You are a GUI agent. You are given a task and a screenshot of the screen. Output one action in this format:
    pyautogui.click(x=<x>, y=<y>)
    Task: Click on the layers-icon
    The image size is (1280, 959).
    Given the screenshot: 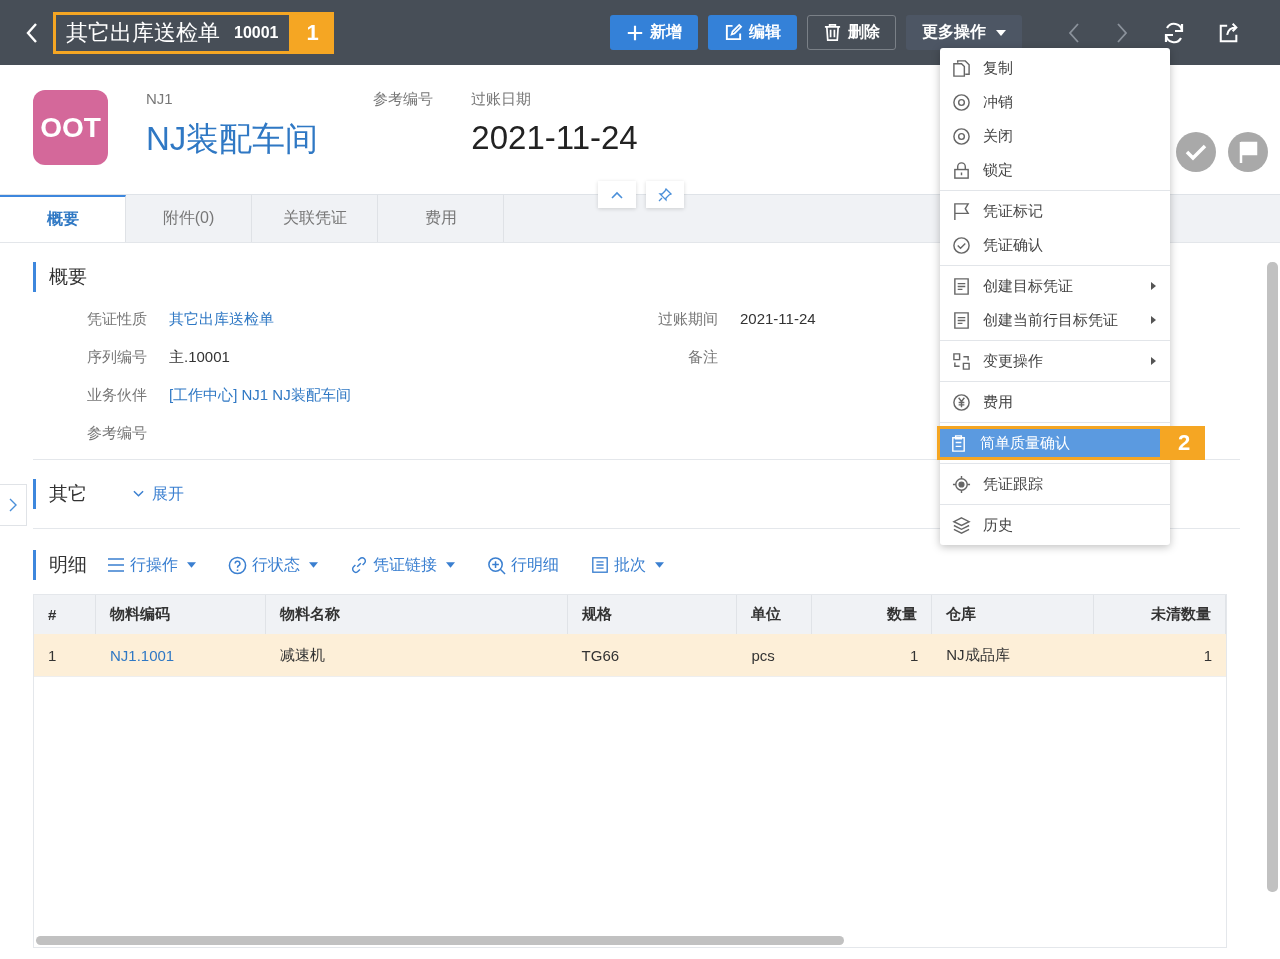 What is the action you would take?
    pyautogui.click(x=961, y=525)
    